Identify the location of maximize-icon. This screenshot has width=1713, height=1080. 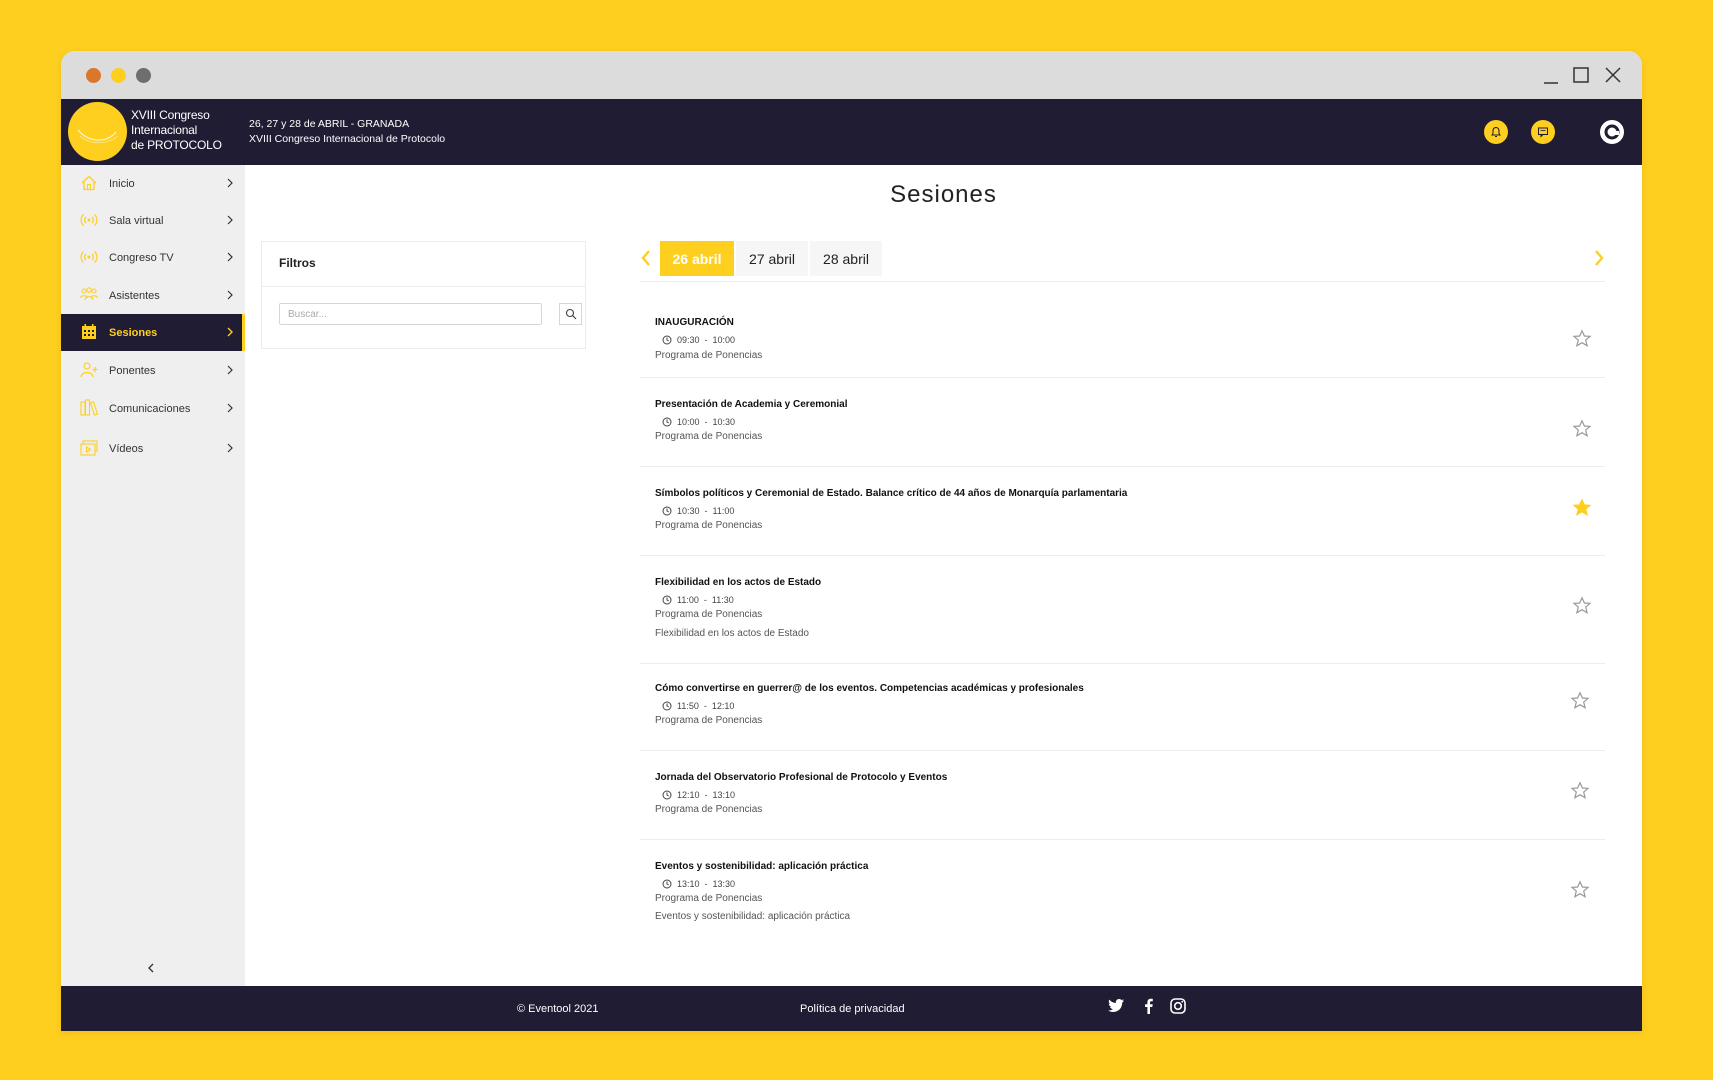
(1581, 75).